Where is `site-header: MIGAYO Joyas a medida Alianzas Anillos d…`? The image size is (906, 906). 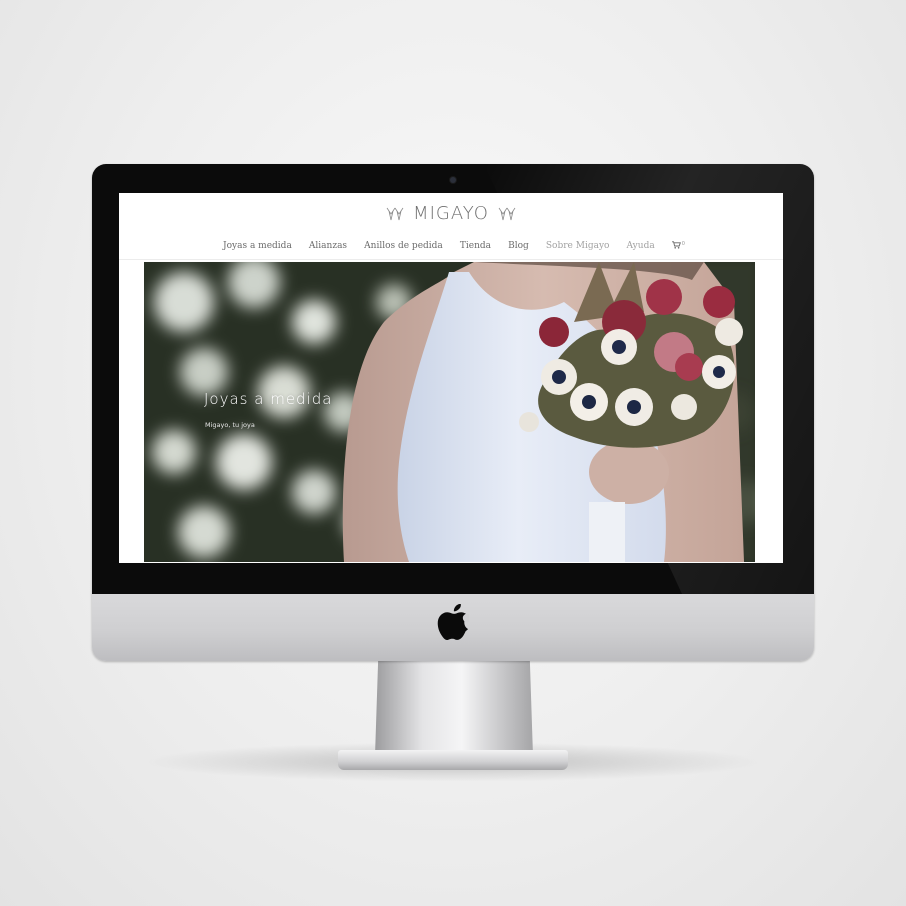
site-header: MIGAYO Joyas a medida Alianzas Anillos d… is located at coordinates (451, 226).